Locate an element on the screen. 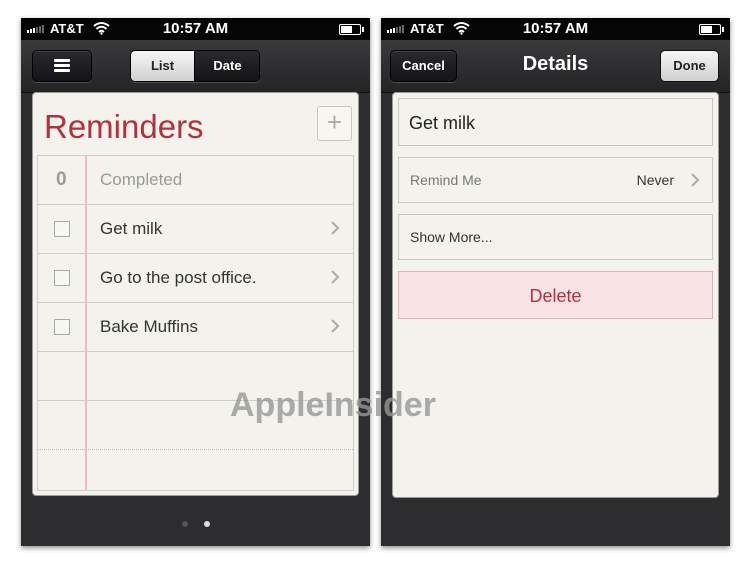  segment-date: Date is located at coordinates (226, 66).